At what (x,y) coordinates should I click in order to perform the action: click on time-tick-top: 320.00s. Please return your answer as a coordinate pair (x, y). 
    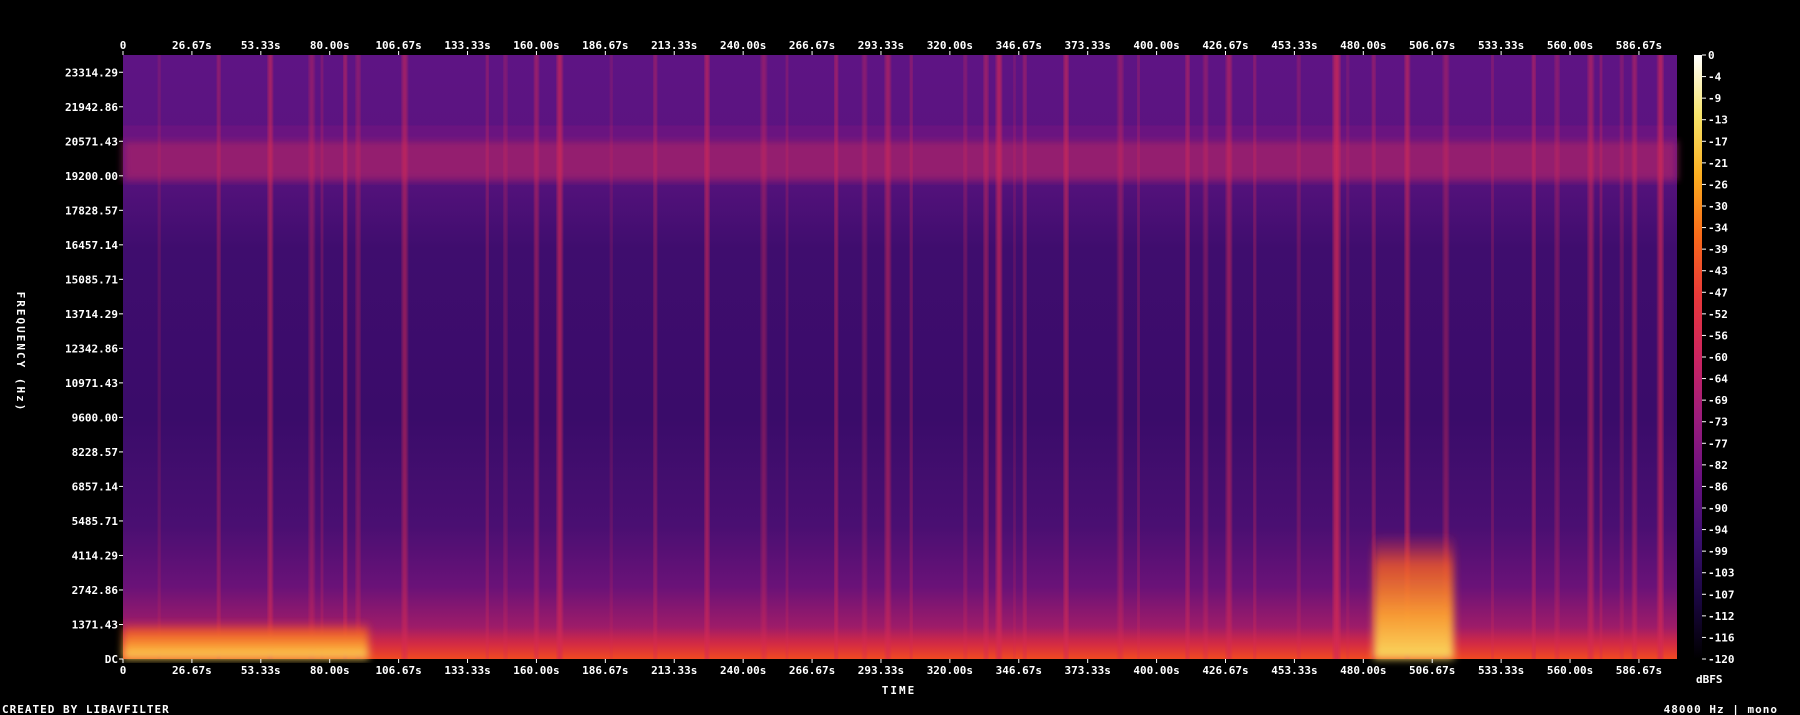
    Looking at the image, I should click on (950, 45).